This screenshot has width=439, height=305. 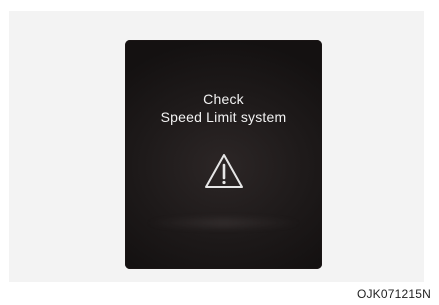 I want to click on warning-triangle-icon, so click(x=224, y=171).